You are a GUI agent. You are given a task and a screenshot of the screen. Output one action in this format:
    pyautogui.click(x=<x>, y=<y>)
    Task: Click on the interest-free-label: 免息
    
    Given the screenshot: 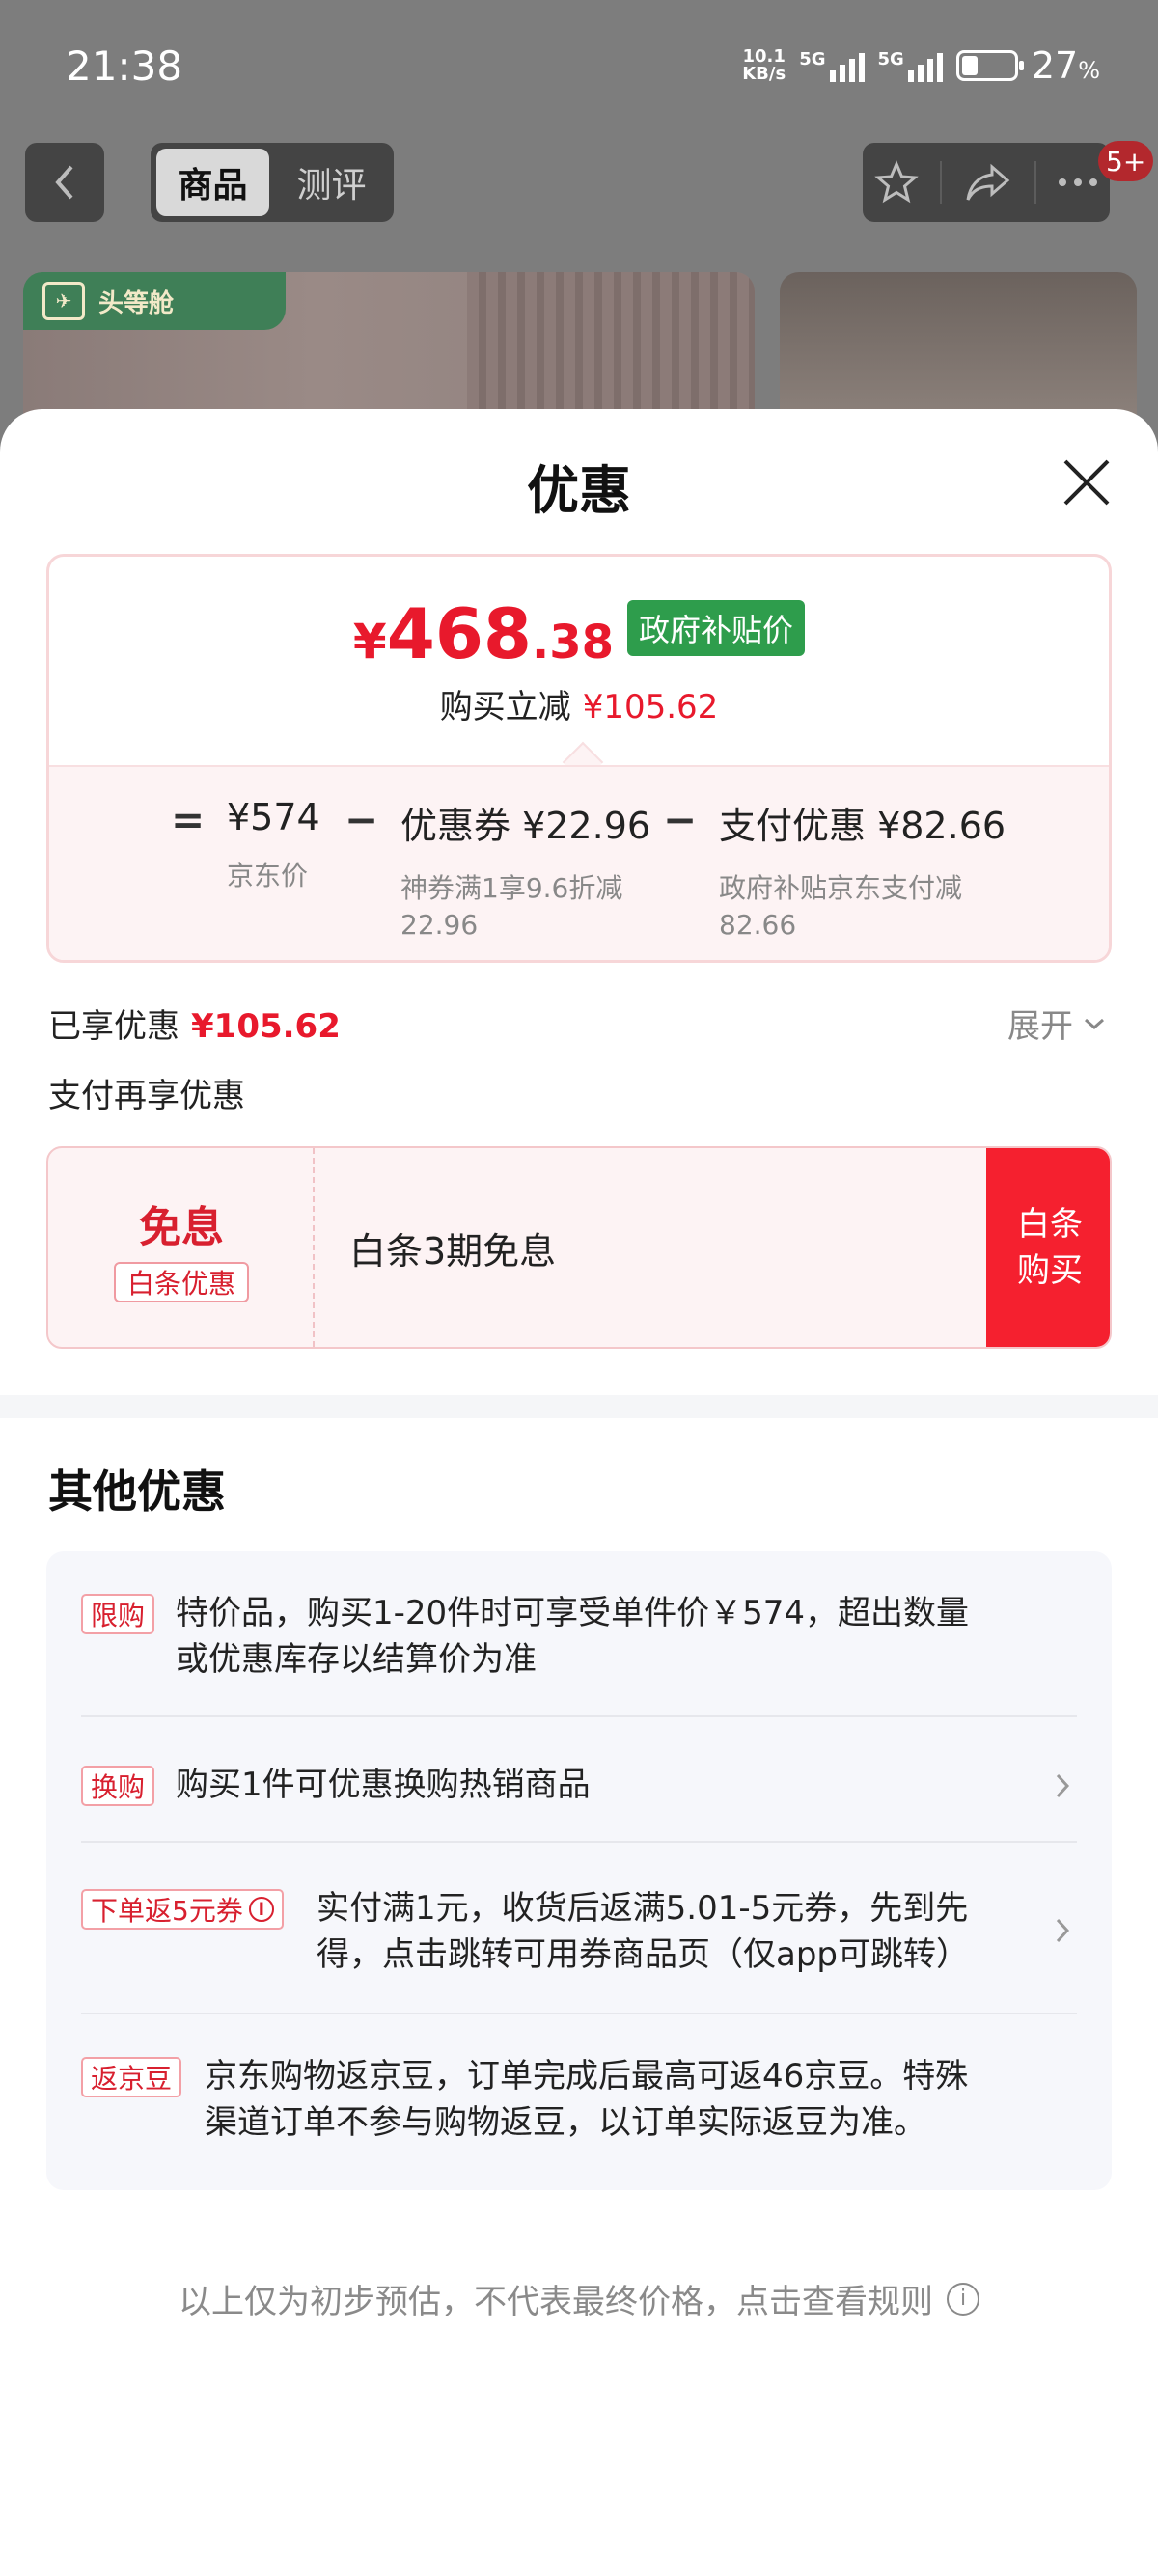 What is the action you would take?
    pyautogui.click(x=181, y=1227)
    